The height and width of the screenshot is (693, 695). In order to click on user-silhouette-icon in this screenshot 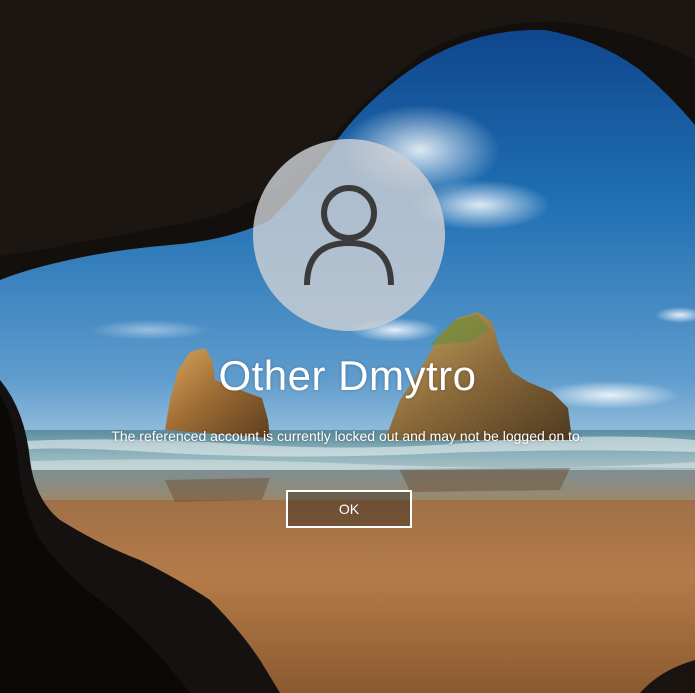, I will do `click(349, 235)`.